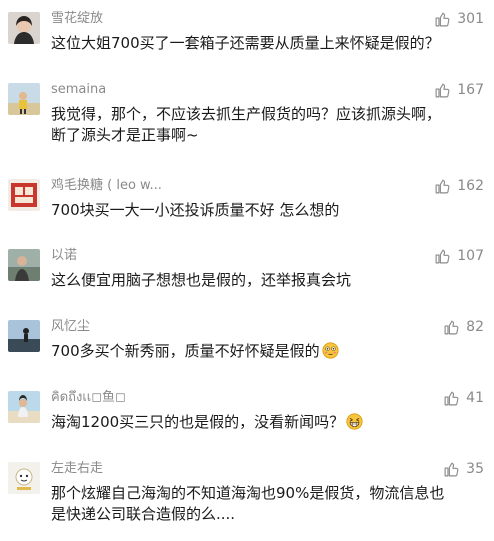  I want to click on comment-text: 700多买个新秀丽，质量不好怀疑是假的, so click(266, 351).